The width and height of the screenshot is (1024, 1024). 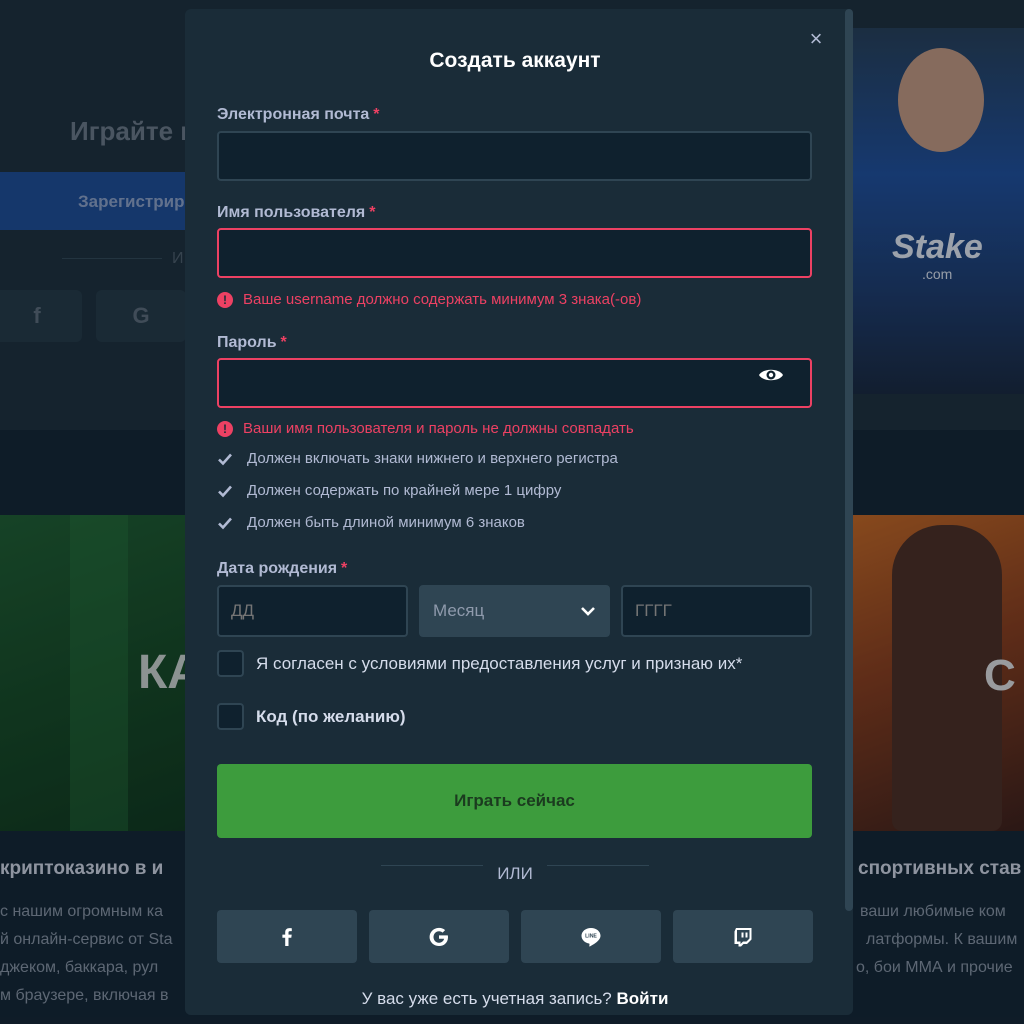 I want to click on username-input, so click(x=514, y=253).